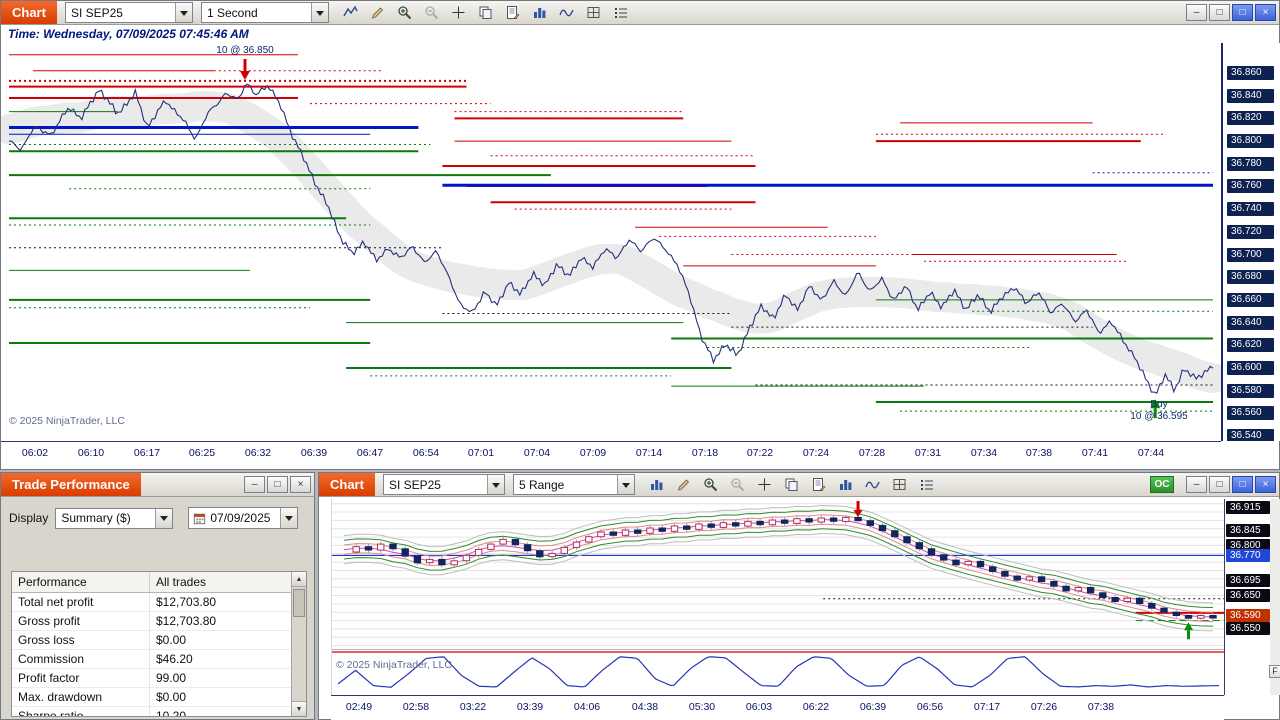  Describe the element at coordinates (530, 707) in the screenshot. I see `time-axis-label: 03:39` at that location.